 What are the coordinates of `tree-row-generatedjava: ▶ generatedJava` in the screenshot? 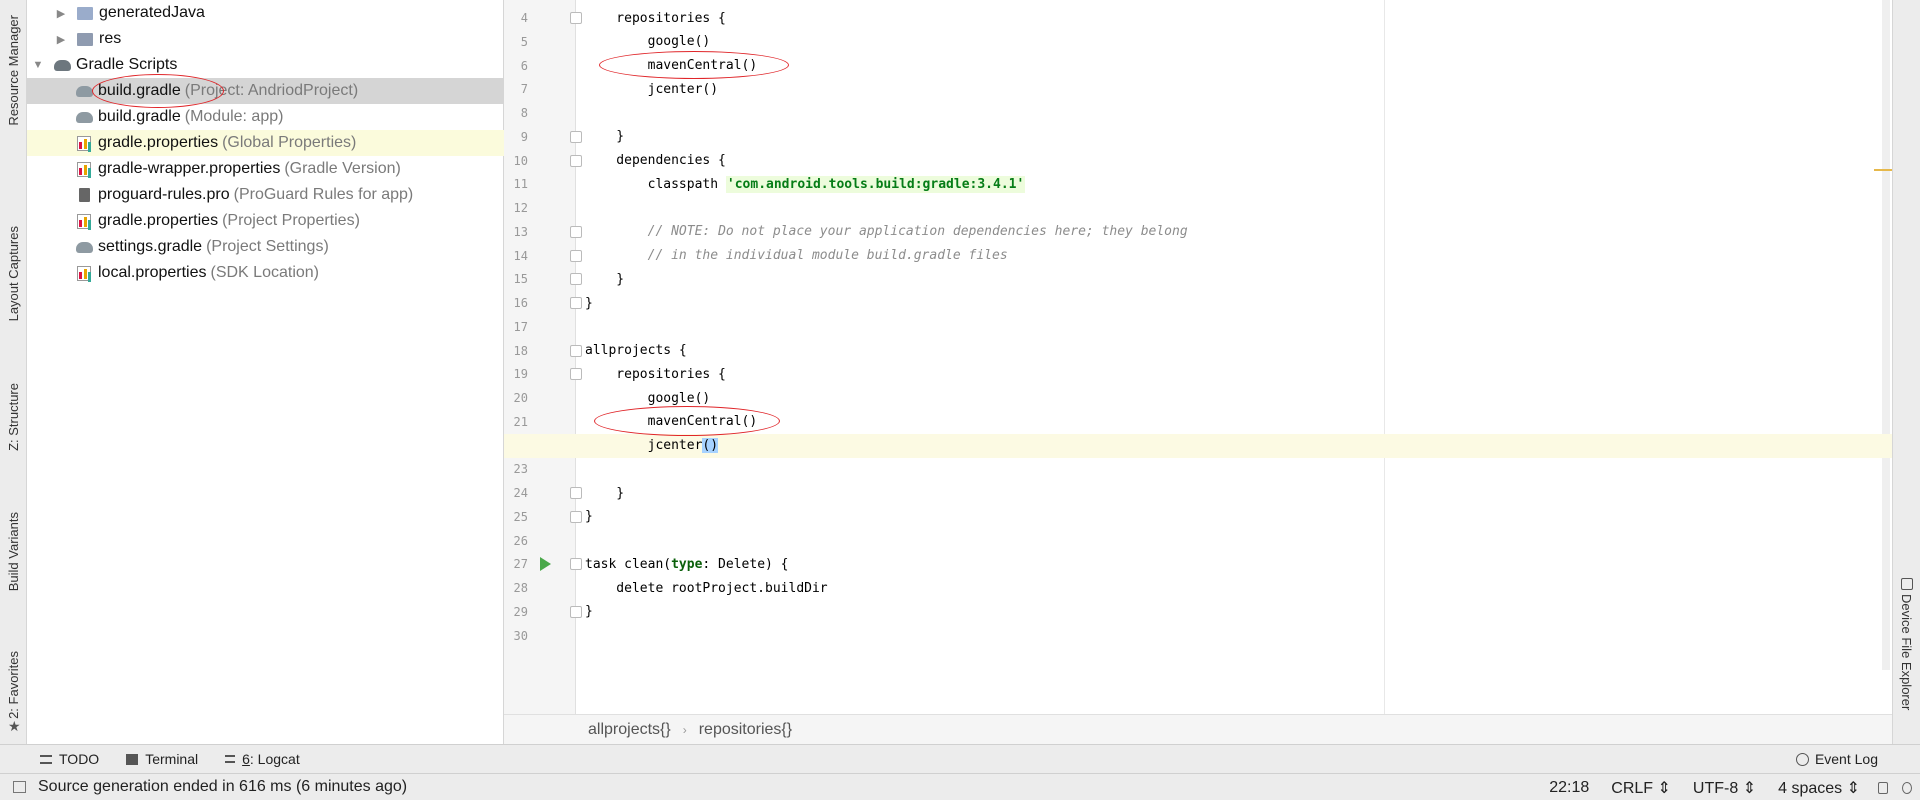 It's located at (265, 13).